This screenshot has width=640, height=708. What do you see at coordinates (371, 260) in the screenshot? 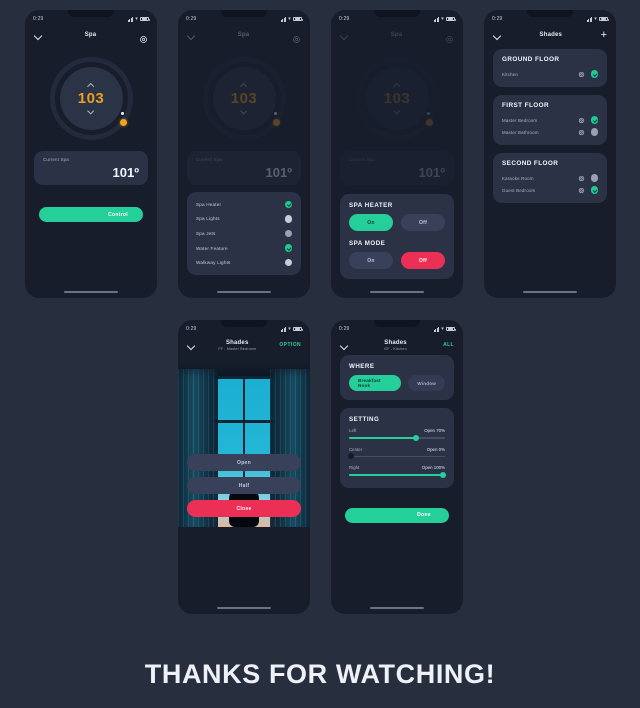
I see `spa-mode-on-button: On` at bounding box center [371, 260].